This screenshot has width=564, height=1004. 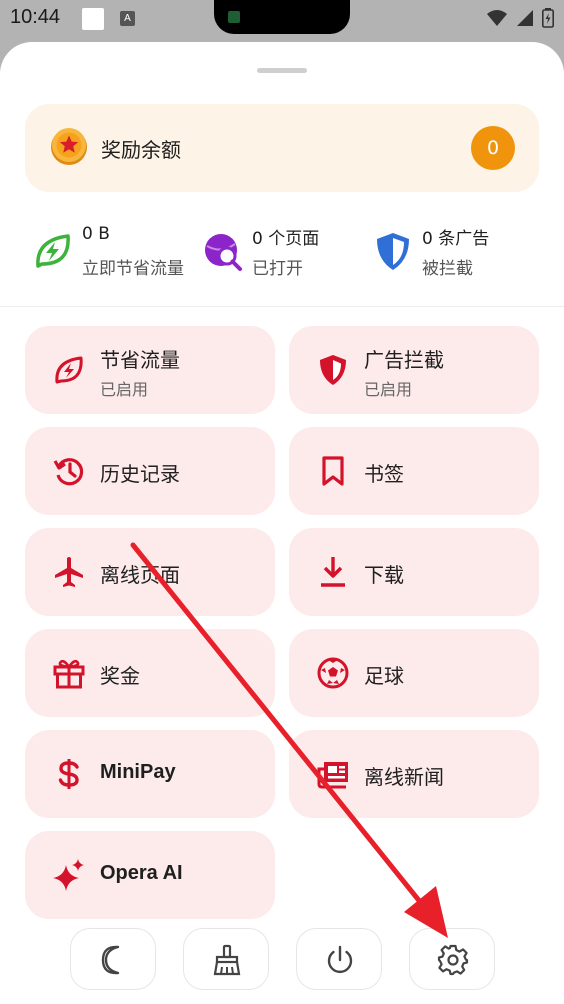 I want to click on clear-data-button, so click(x=226, y=959).